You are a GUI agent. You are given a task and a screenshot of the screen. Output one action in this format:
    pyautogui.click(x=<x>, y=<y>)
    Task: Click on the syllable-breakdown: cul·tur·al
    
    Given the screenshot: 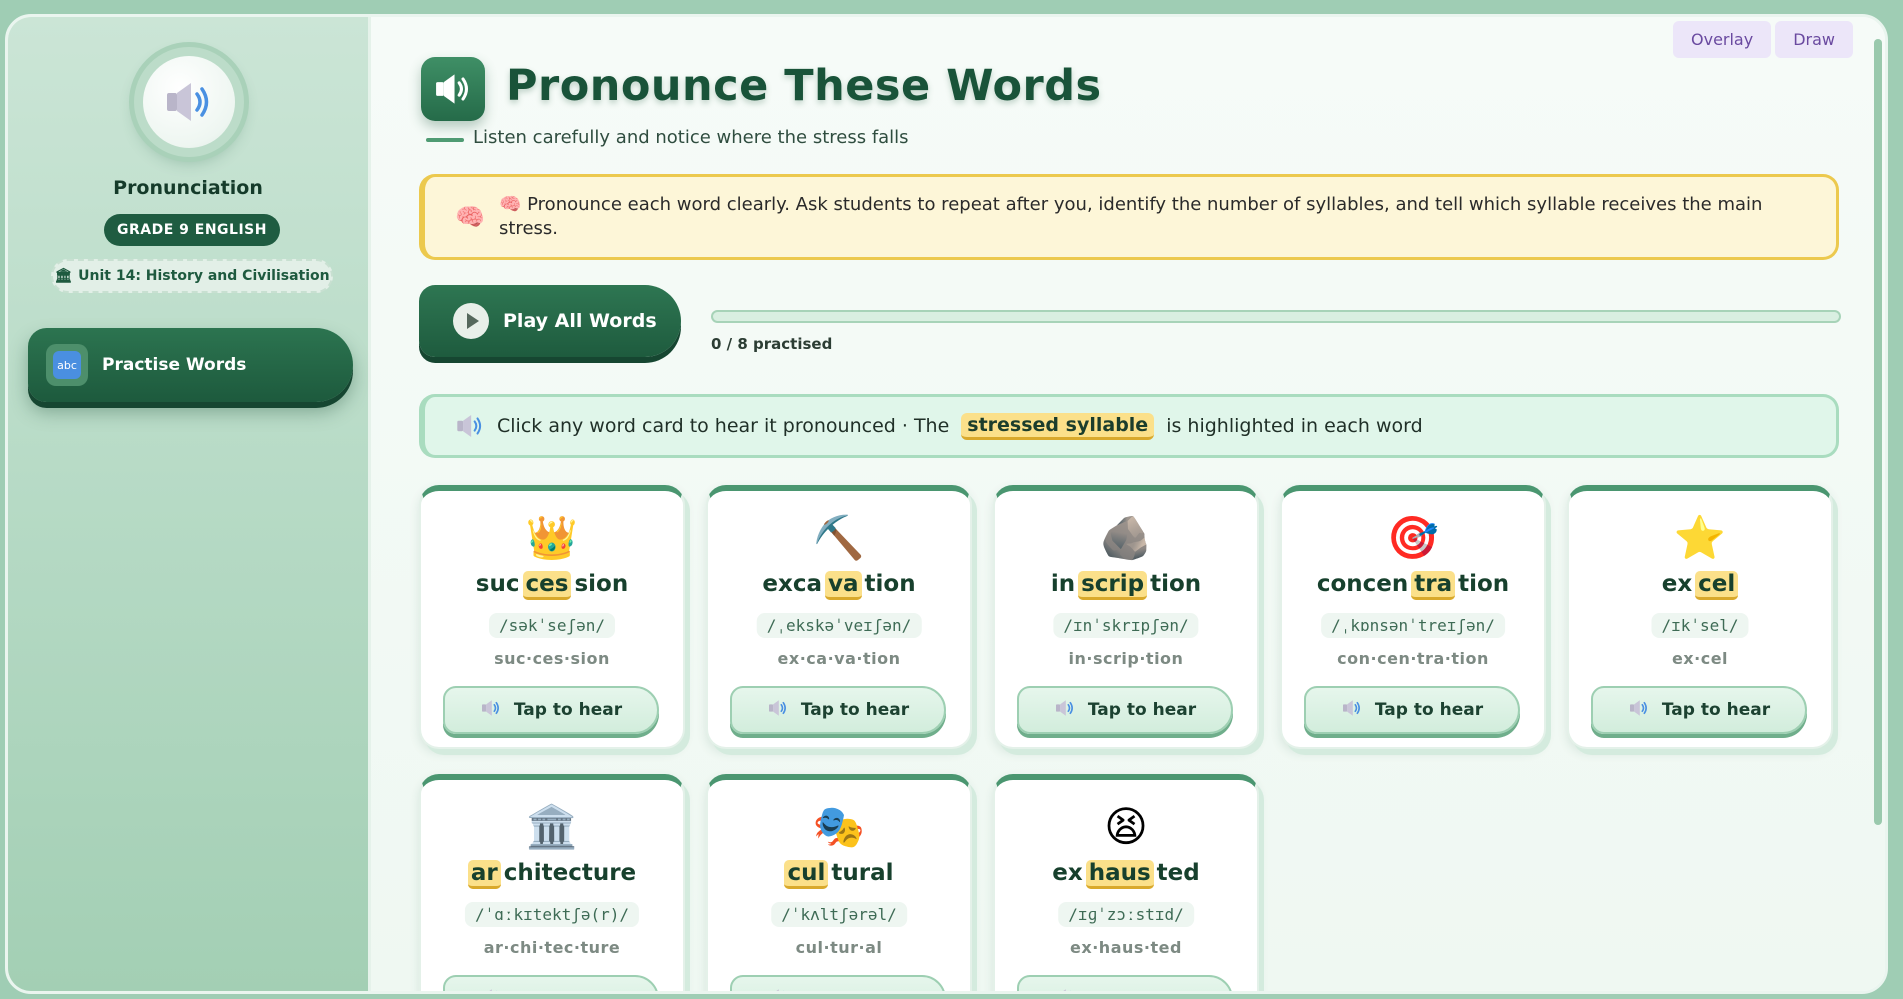 What is the action you would take?
    pyautogui.click(x=839, y=947)
    